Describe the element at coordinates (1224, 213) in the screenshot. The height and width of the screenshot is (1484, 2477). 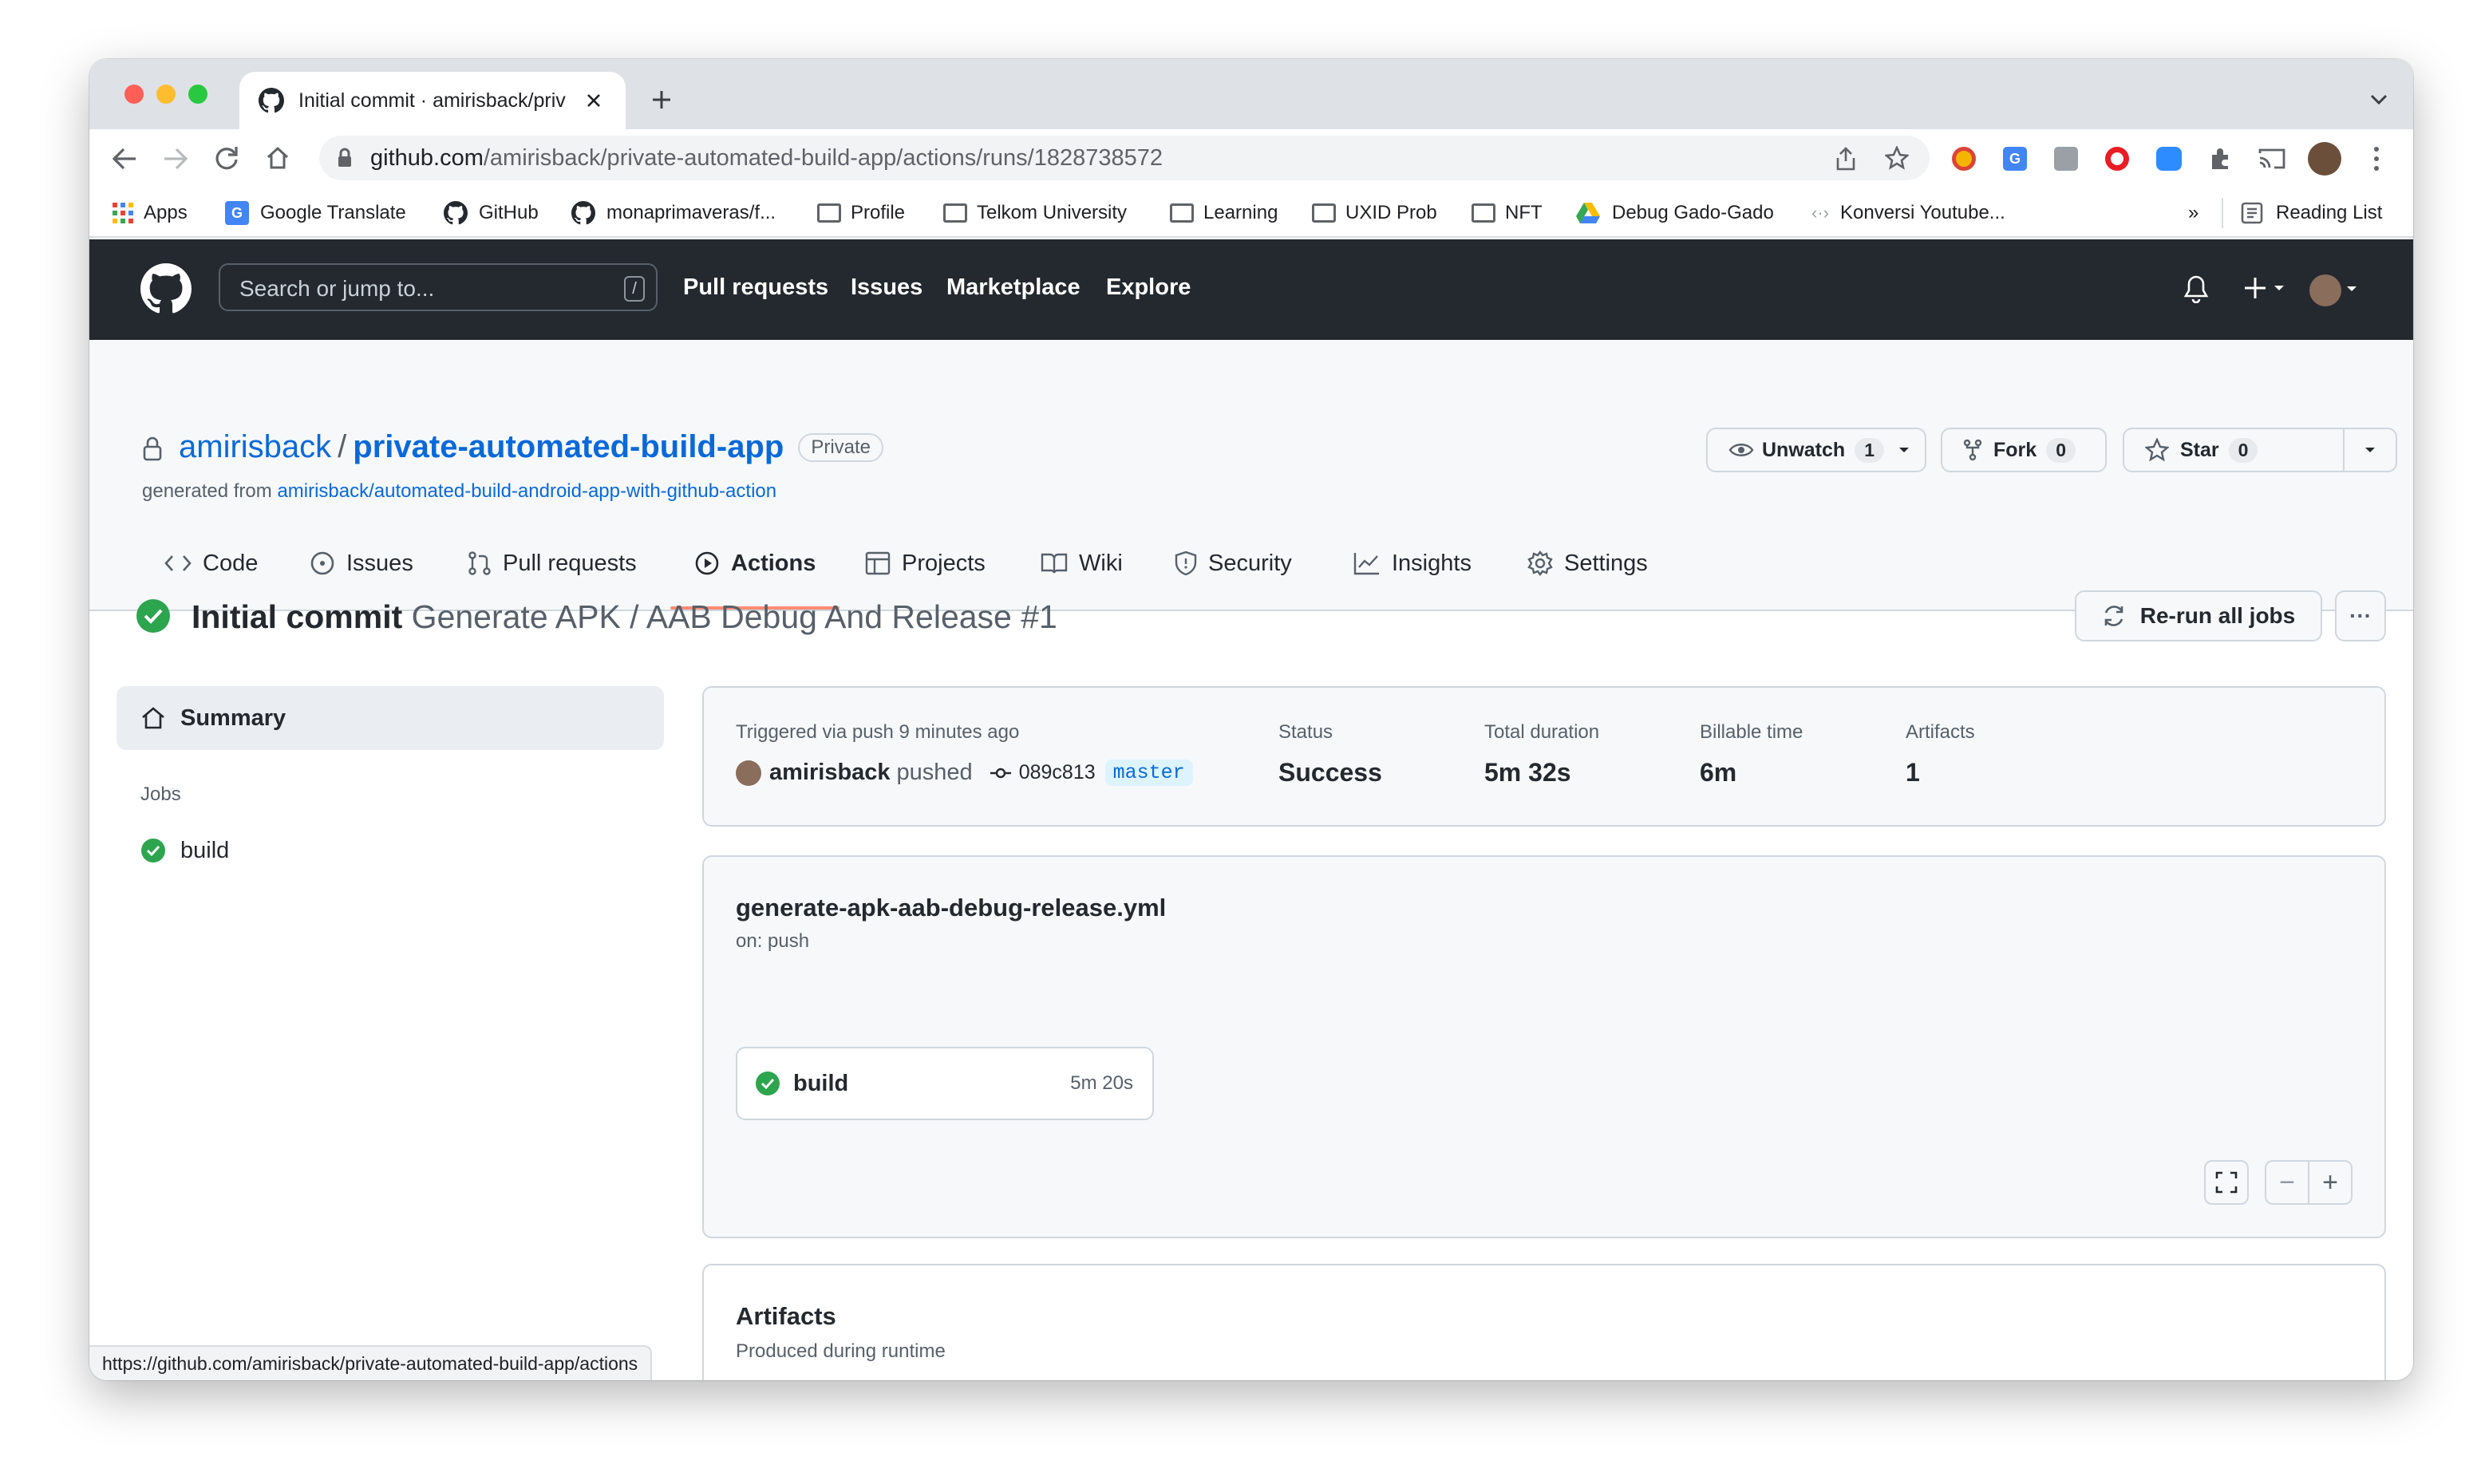
I see `bookmark-learning: Learning` at that location.